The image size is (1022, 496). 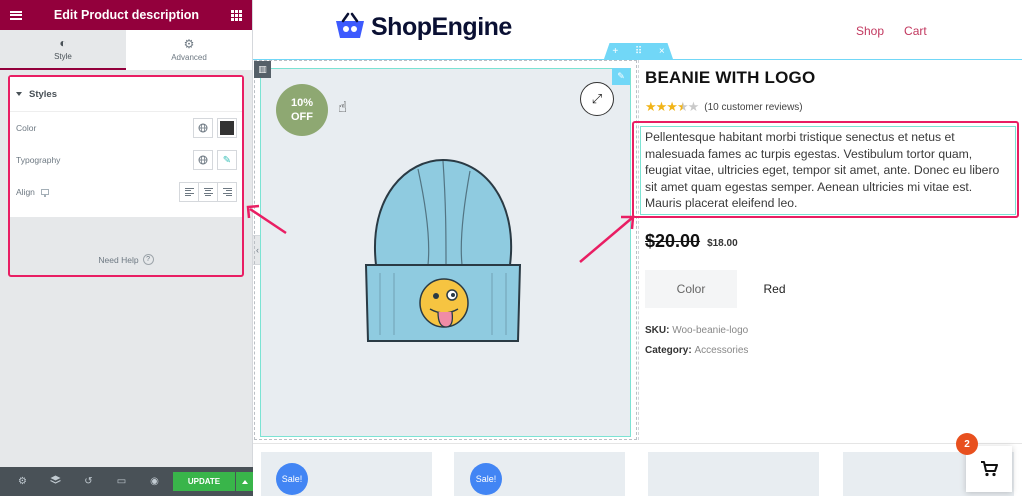 What do you see at coordinates (989, 469) in the screenshot?
I see `shopping-cart-icon` at bounding box center [989, 469].